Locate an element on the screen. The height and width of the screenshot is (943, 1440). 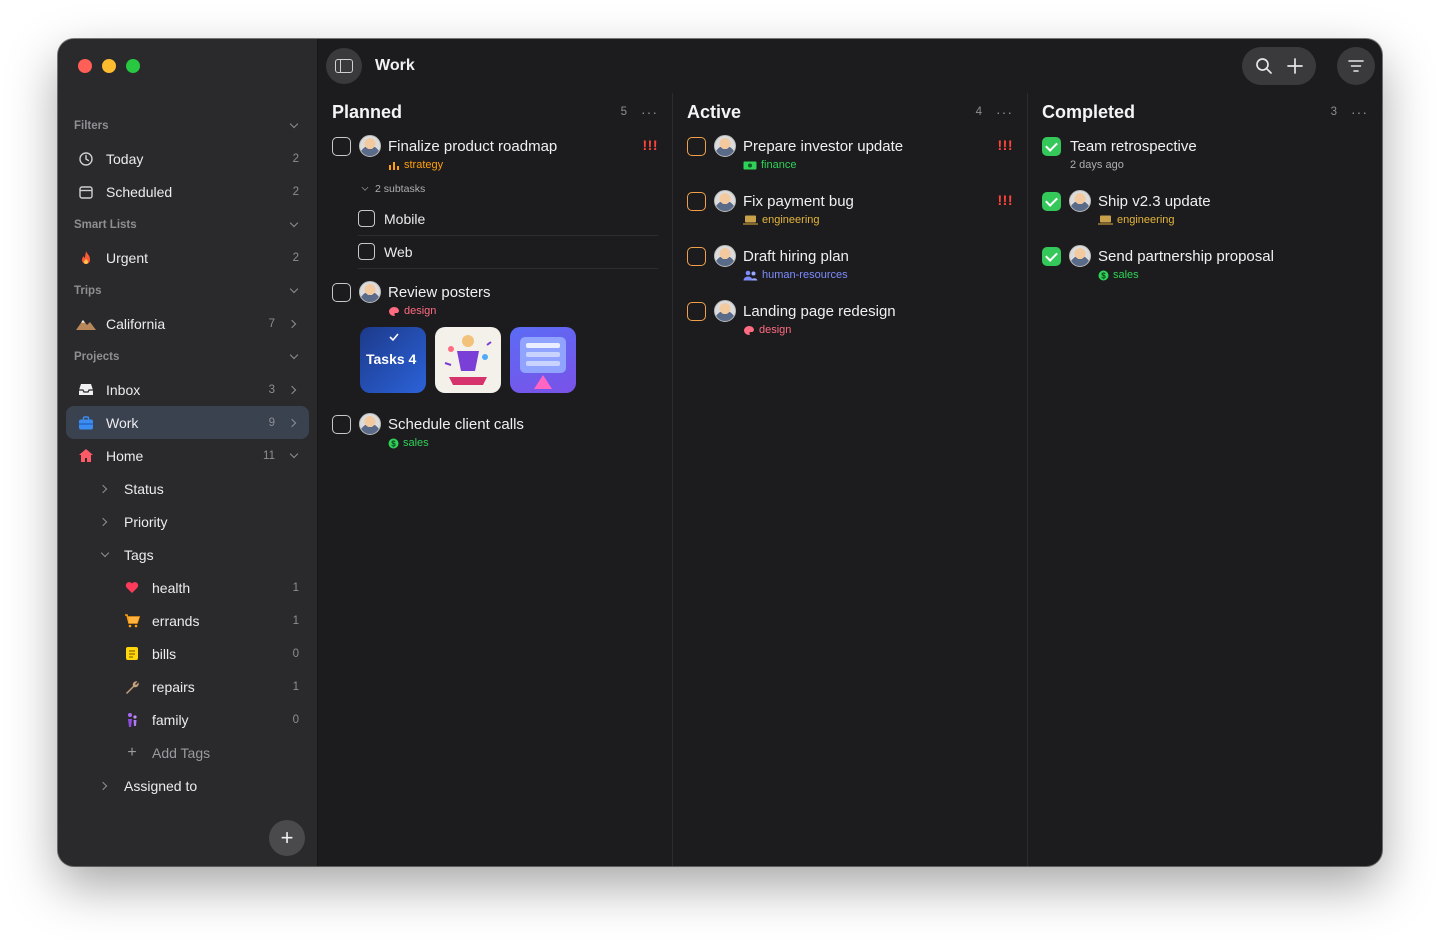
sidebar-item-label: Priority is located at coordinates (146, 521).